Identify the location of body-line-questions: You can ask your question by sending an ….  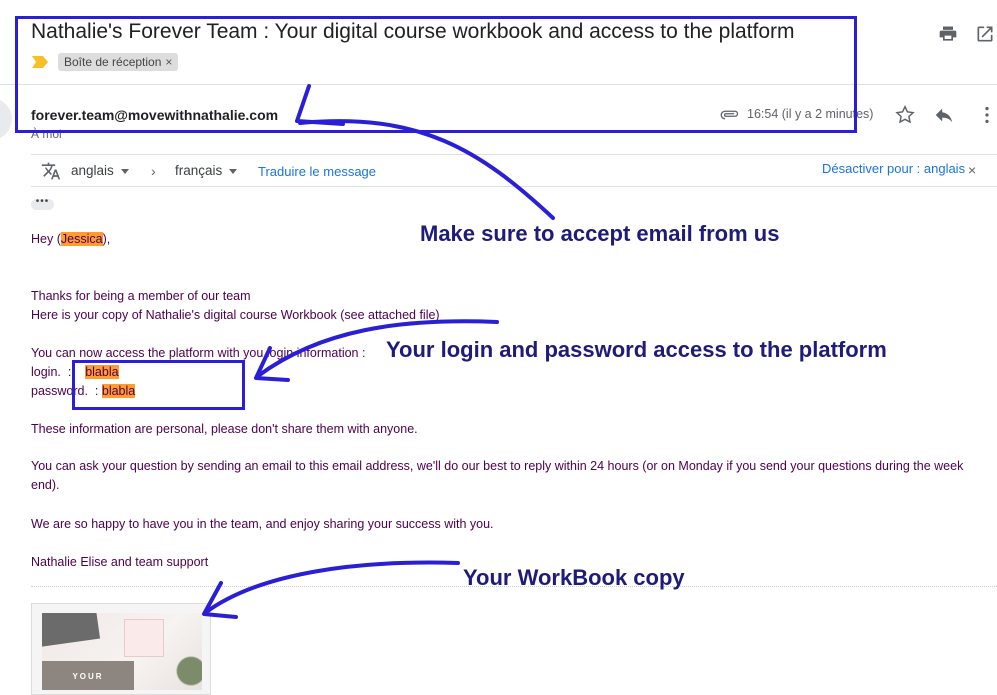
(497, 475).